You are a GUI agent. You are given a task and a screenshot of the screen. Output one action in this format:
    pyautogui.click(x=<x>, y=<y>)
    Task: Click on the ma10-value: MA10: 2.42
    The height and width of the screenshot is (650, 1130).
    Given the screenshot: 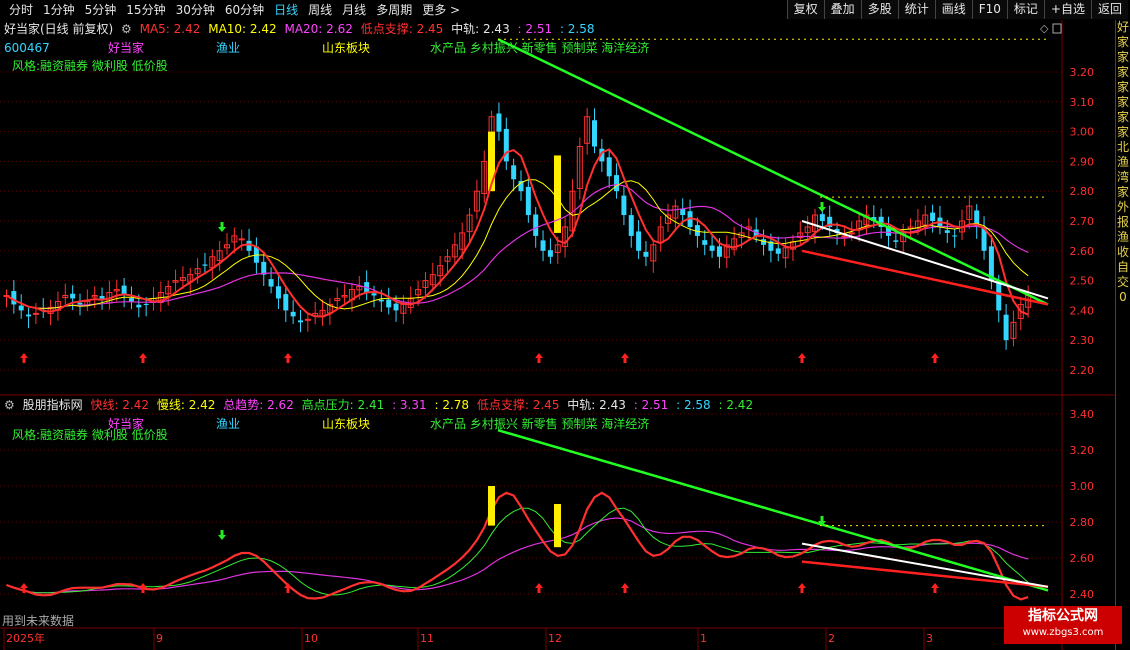 What is the action you would take?
    pyautogui.click(x=242, y=29)
    